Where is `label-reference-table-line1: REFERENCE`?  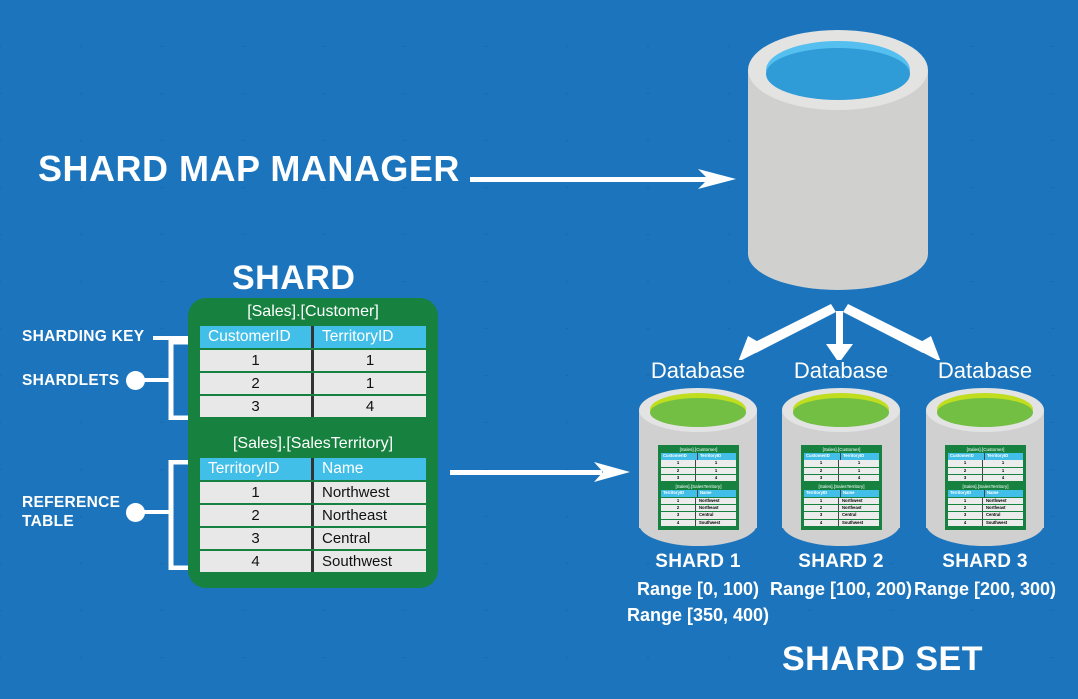
label-reference-table-line1: REFERENCE is located at coordinates (71, 502).